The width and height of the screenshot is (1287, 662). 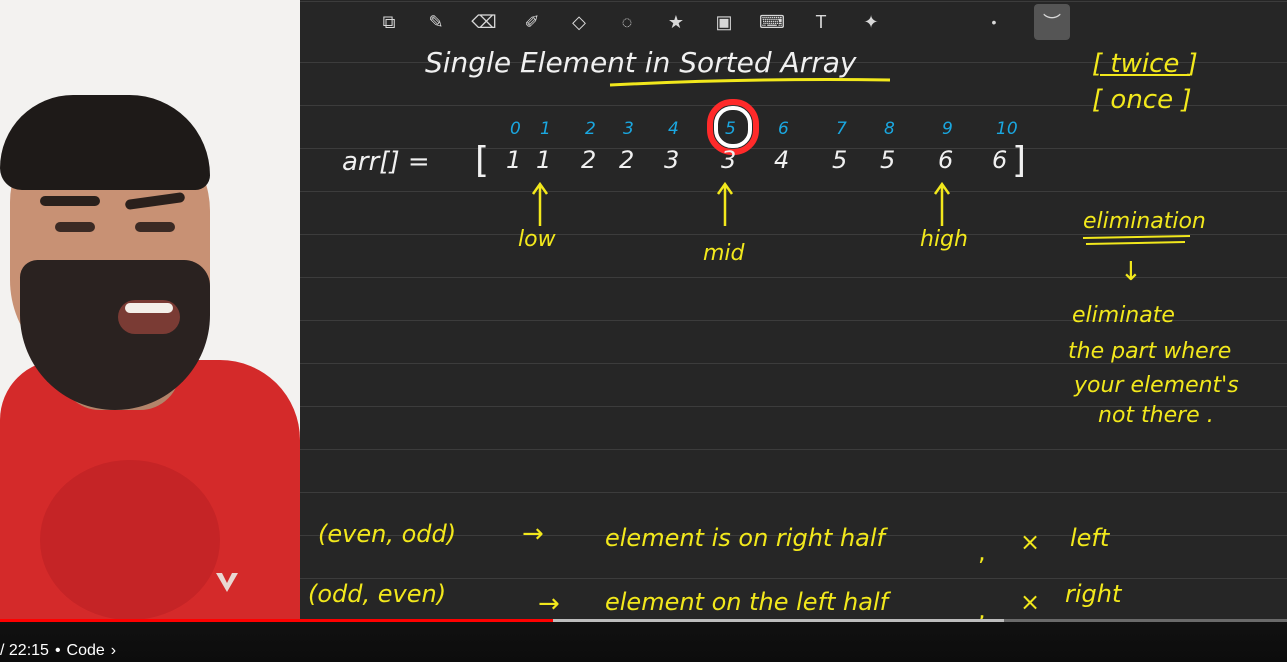 I want to click on rule-2-cross-text: right, so click(x=1094, y=594).